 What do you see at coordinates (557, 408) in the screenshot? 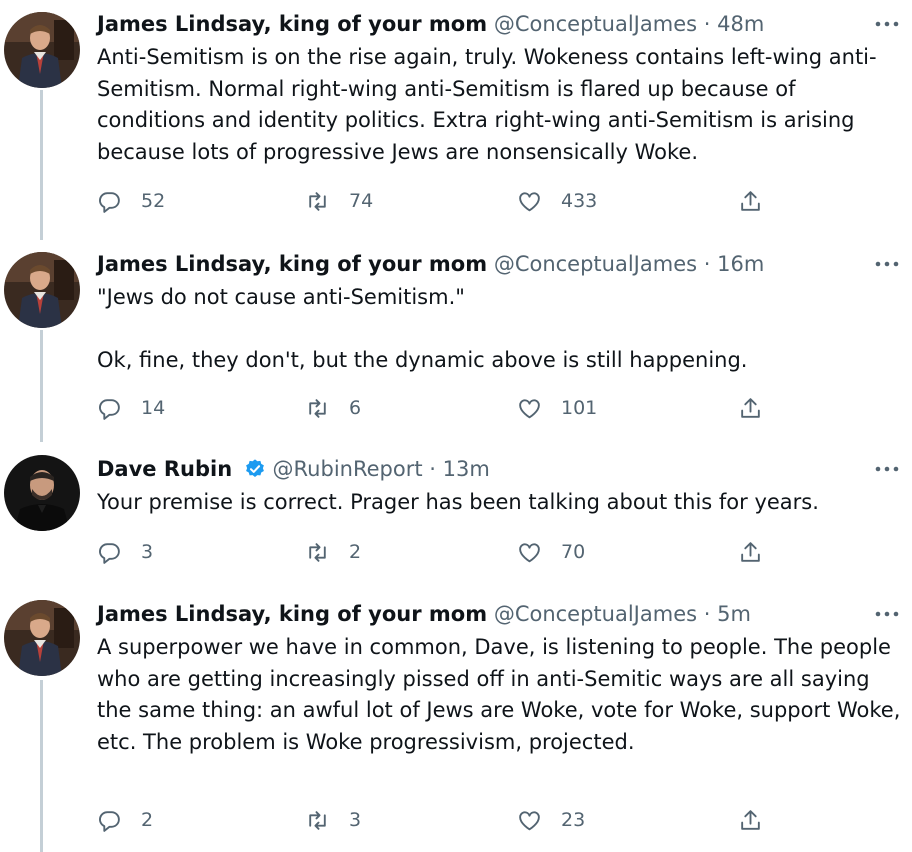
I see `like-button: 101` at bounding box center [557, 408].